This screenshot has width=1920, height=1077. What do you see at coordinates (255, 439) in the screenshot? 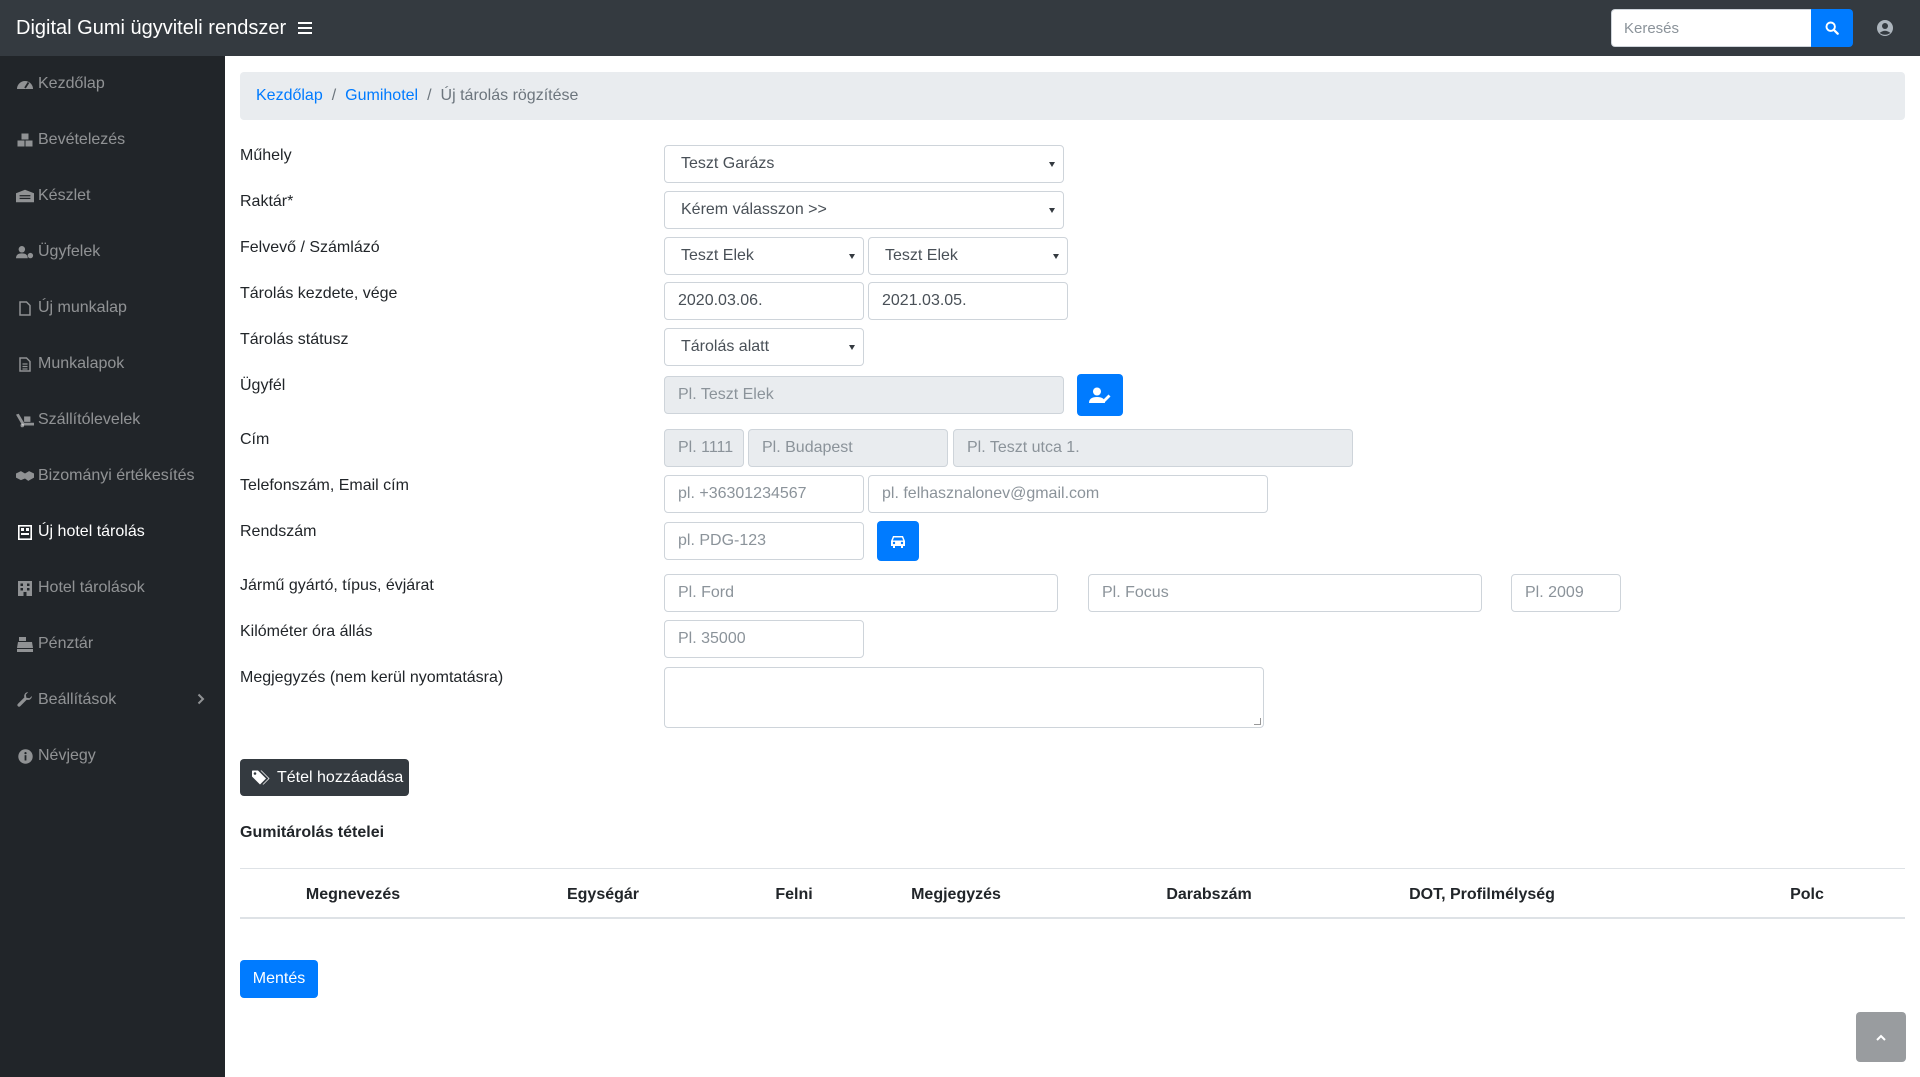
I see `cim-label: Cím` at bounding box center [255, 439].